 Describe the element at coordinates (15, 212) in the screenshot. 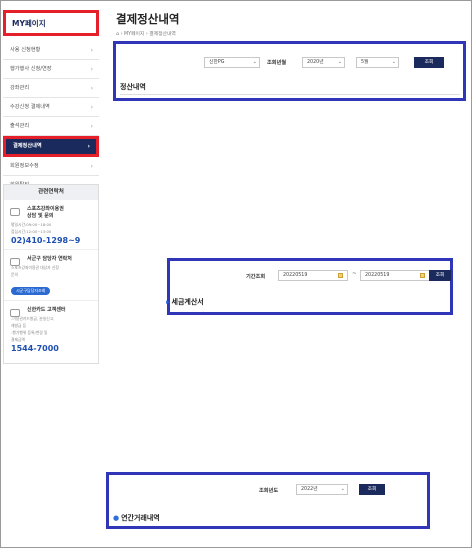

I see `chat-icon` at that location.